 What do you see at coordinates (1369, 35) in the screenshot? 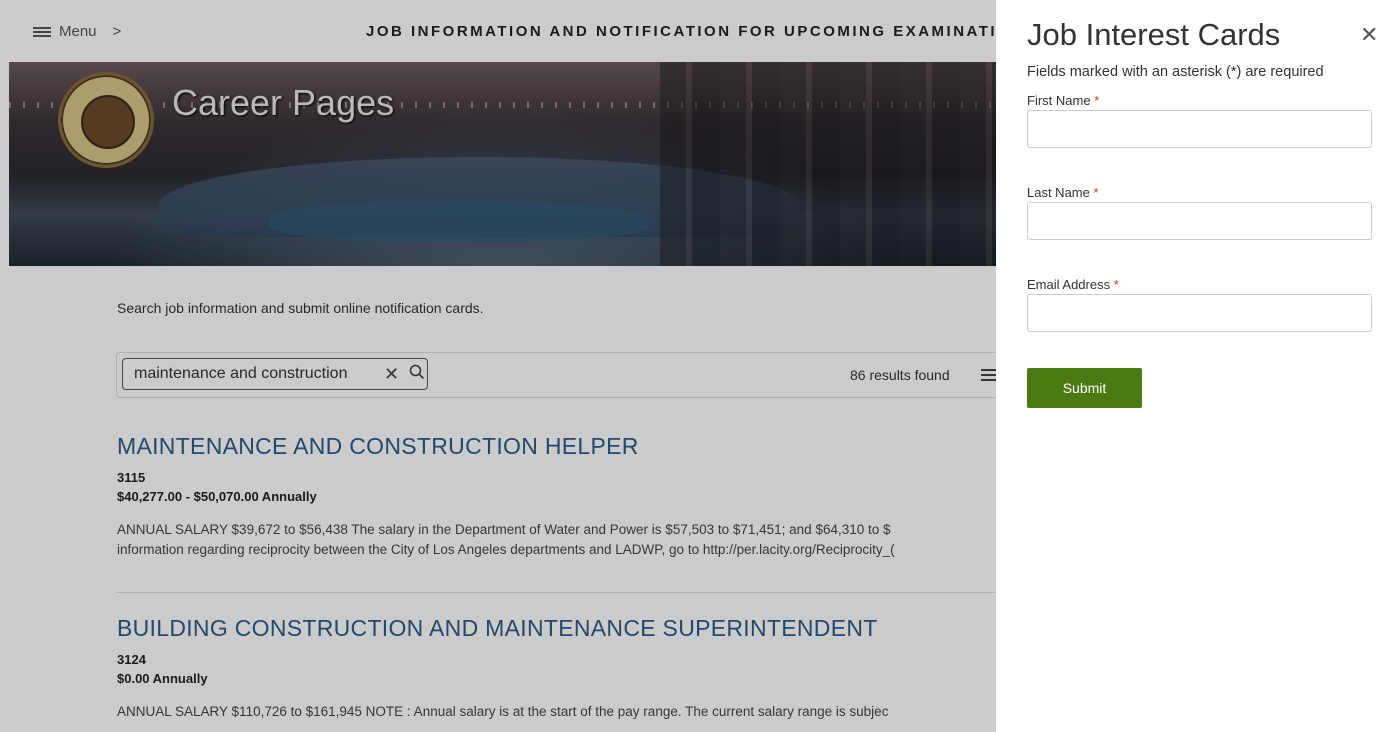
I see `close-icon: ✕` at bounding box center [1369, 35].